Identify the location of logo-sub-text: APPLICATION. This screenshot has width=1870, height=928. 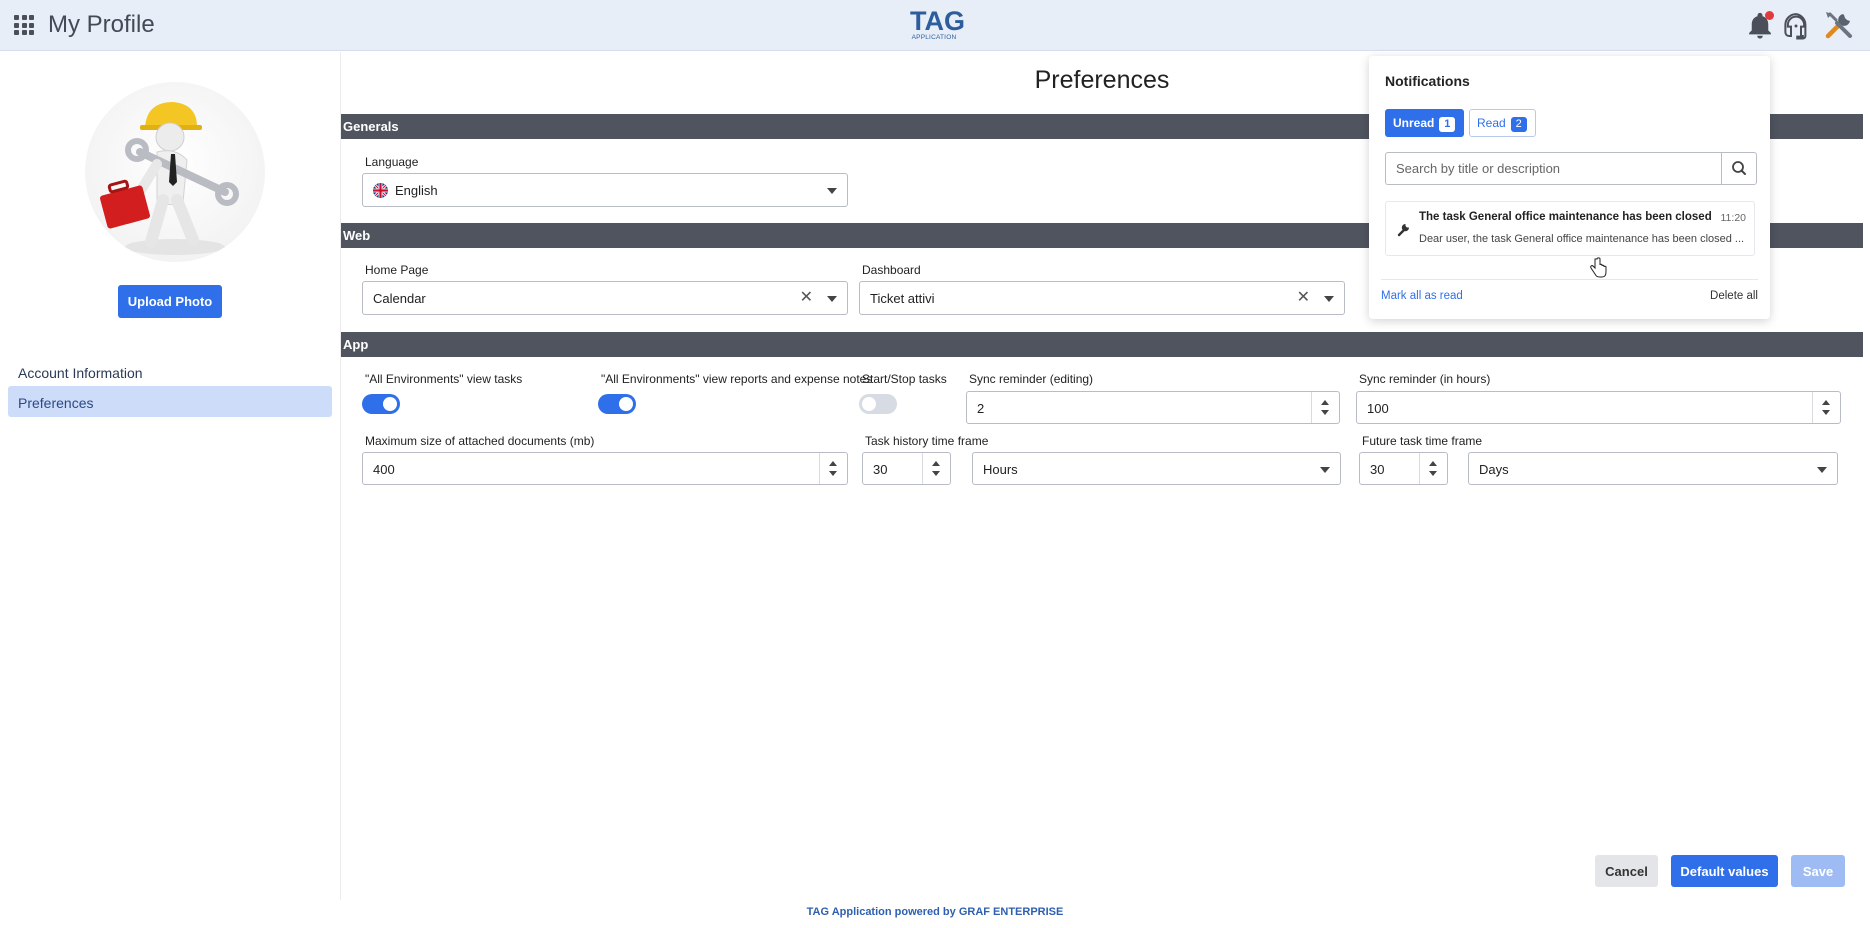
(934, 37).